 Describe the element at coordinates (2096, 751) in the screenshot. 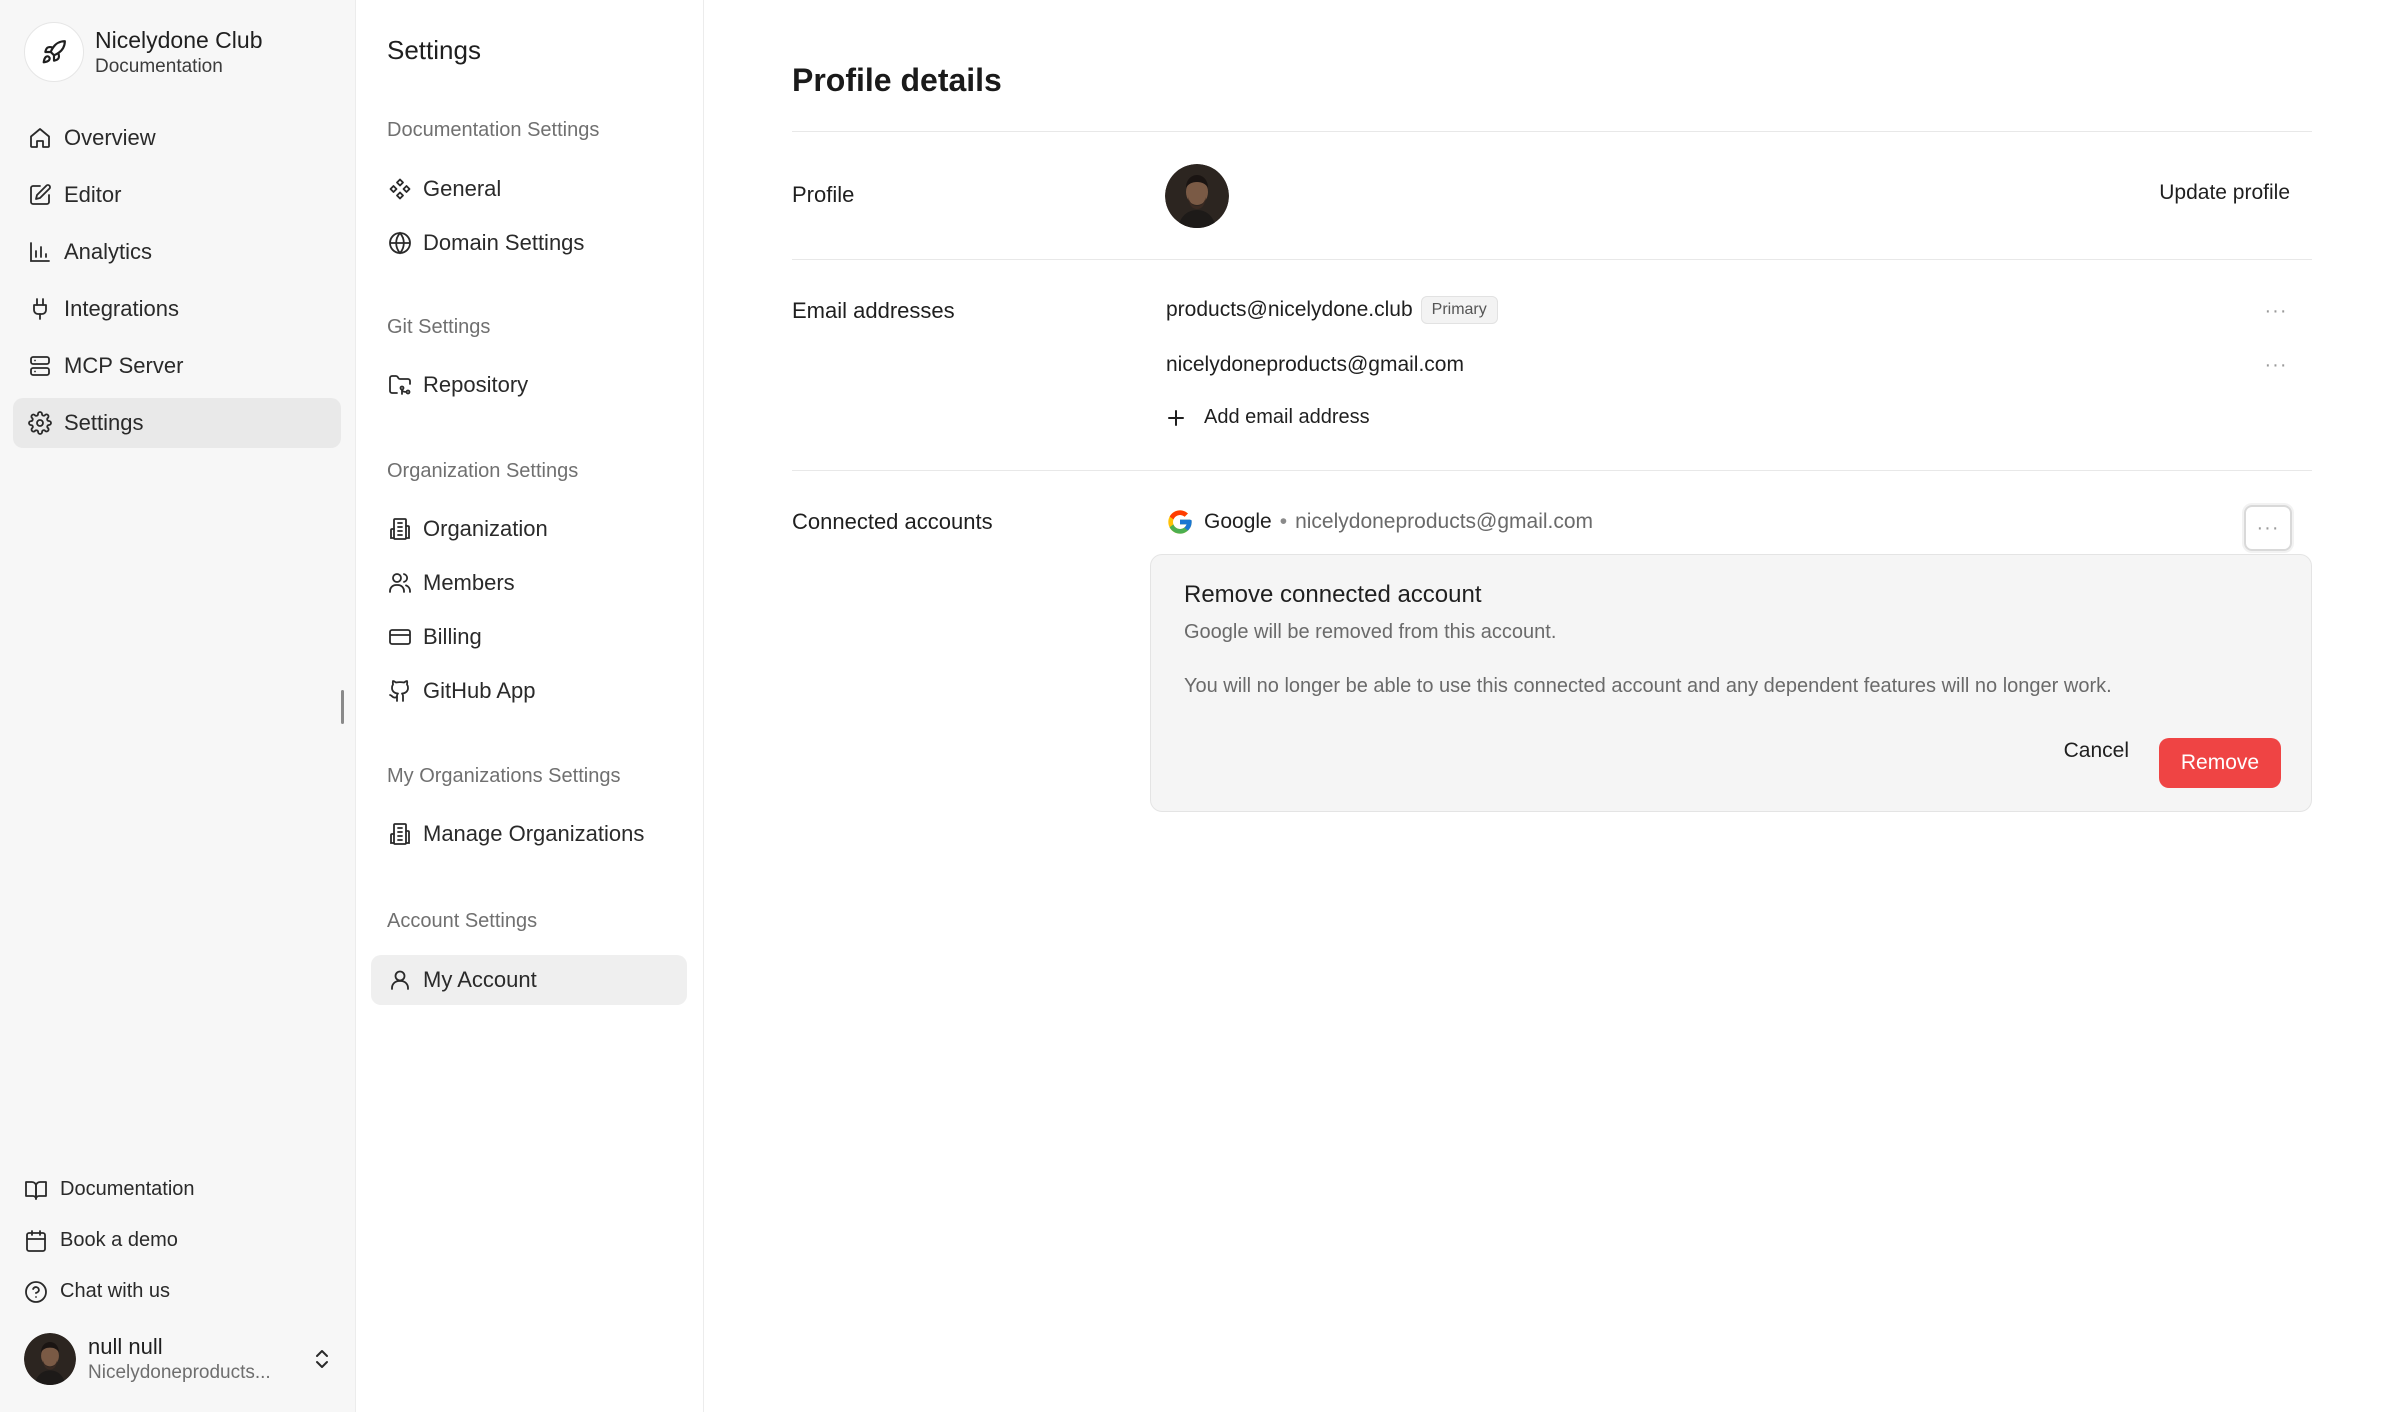

I see `cancel-button: Cancel` at that location.